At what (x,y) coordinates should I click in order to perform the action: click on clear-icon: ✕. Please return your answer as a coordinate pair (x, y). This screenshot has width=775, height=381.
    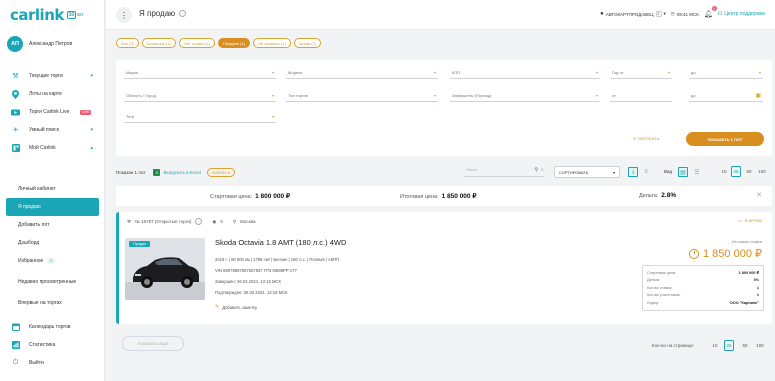
    Looking at the image, I should click on (542, 169).